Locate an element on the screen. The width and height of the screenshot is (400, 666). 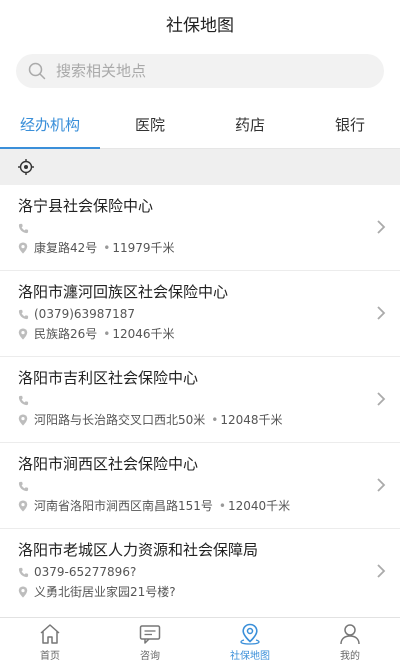
app-header: 社保地图 is located at coordinates (200, 23).